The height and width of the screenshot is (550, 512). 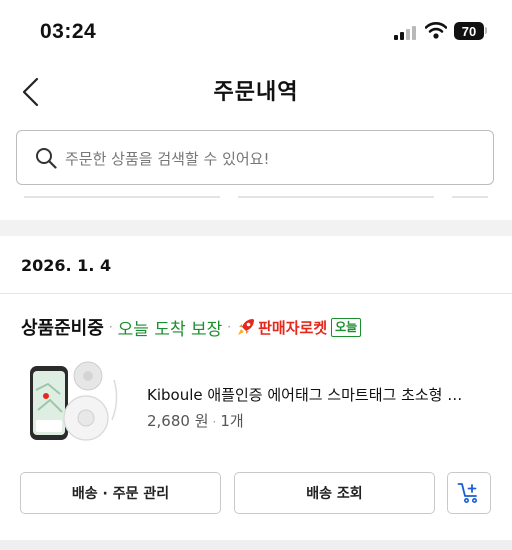 I want to click on track-delivery-button: 배송 조회, so click(x=334, y=493).